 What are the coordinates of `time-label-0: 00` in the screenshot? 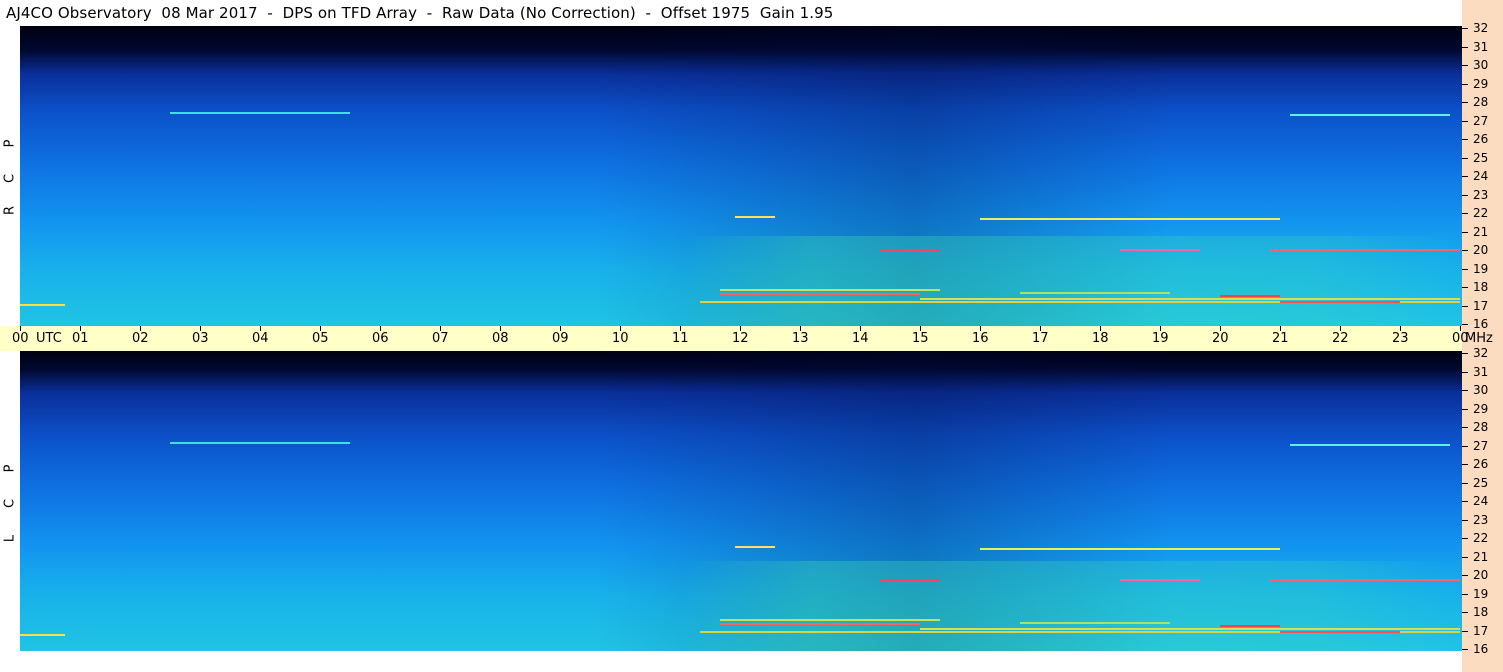 It's located at (20, 338).